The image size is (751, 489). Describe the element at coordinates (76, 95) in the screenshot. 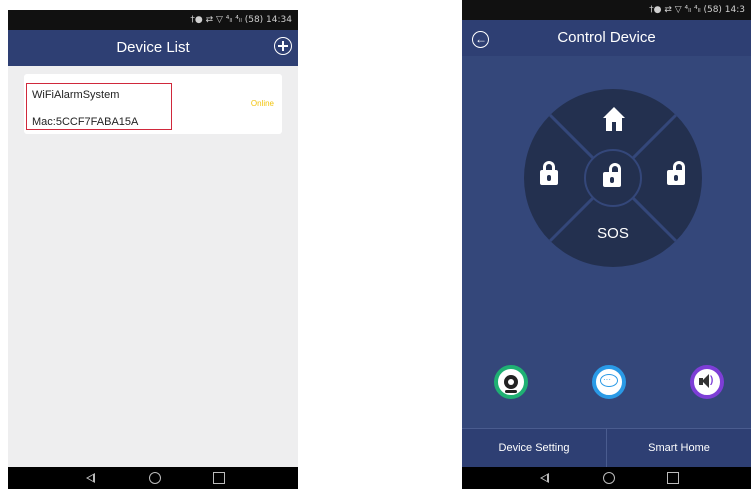

I see `device-name: WiFiAlarmSystem` at that location.